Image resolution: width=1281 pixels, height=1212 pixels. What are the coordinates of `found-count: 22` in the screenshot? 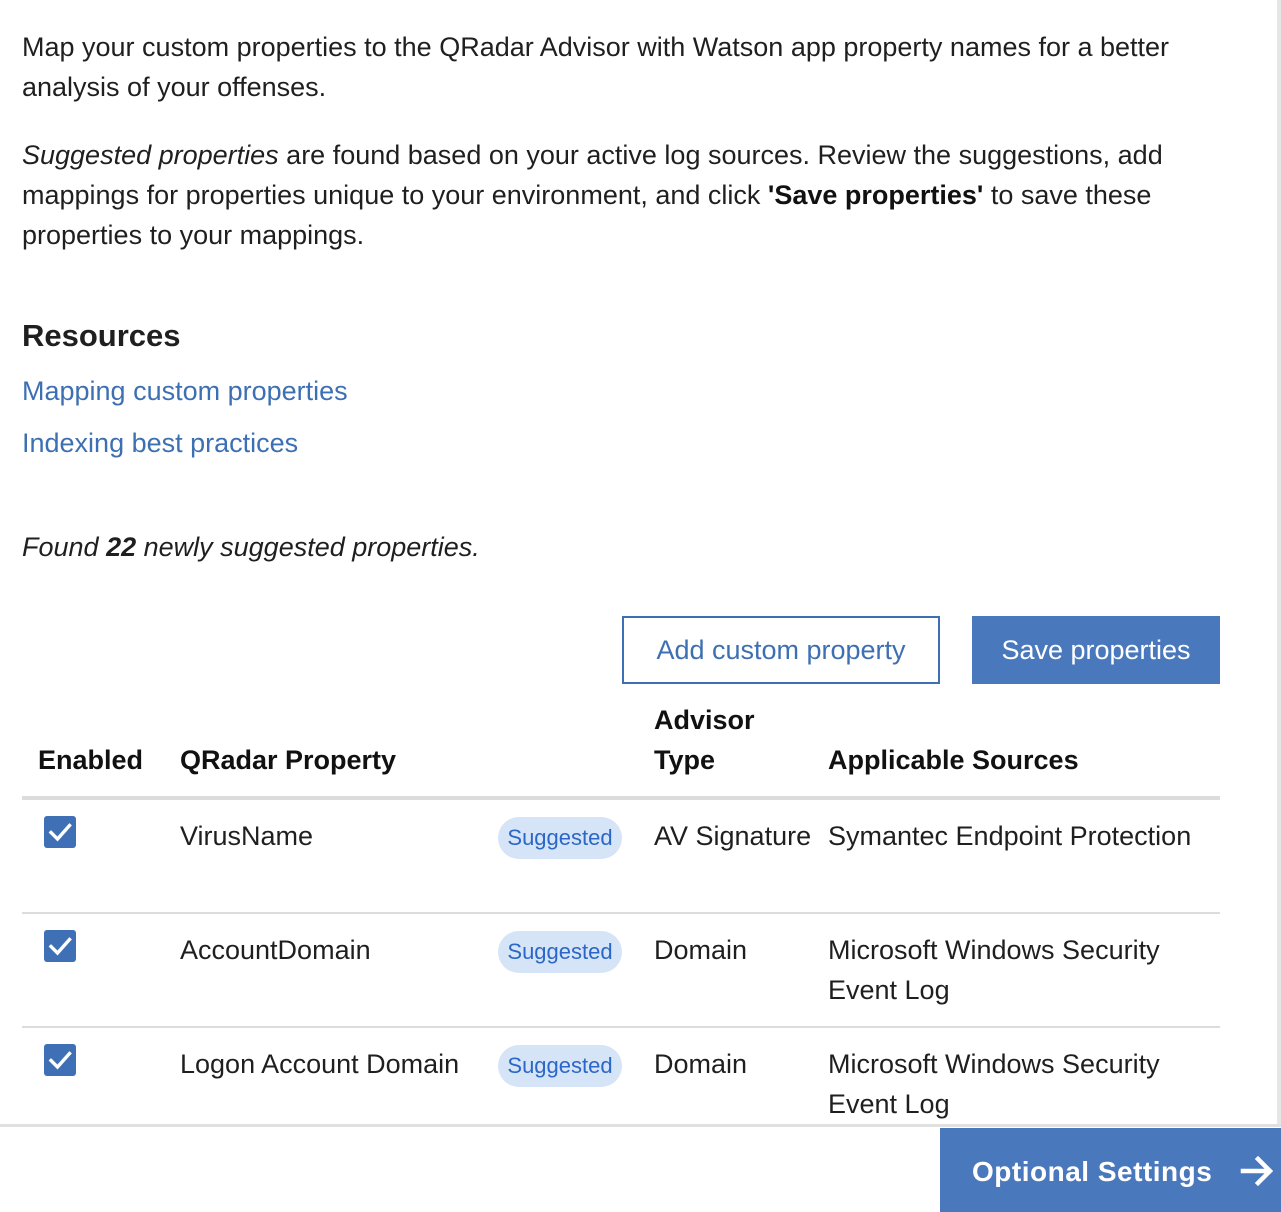 It's located at (121, 547).